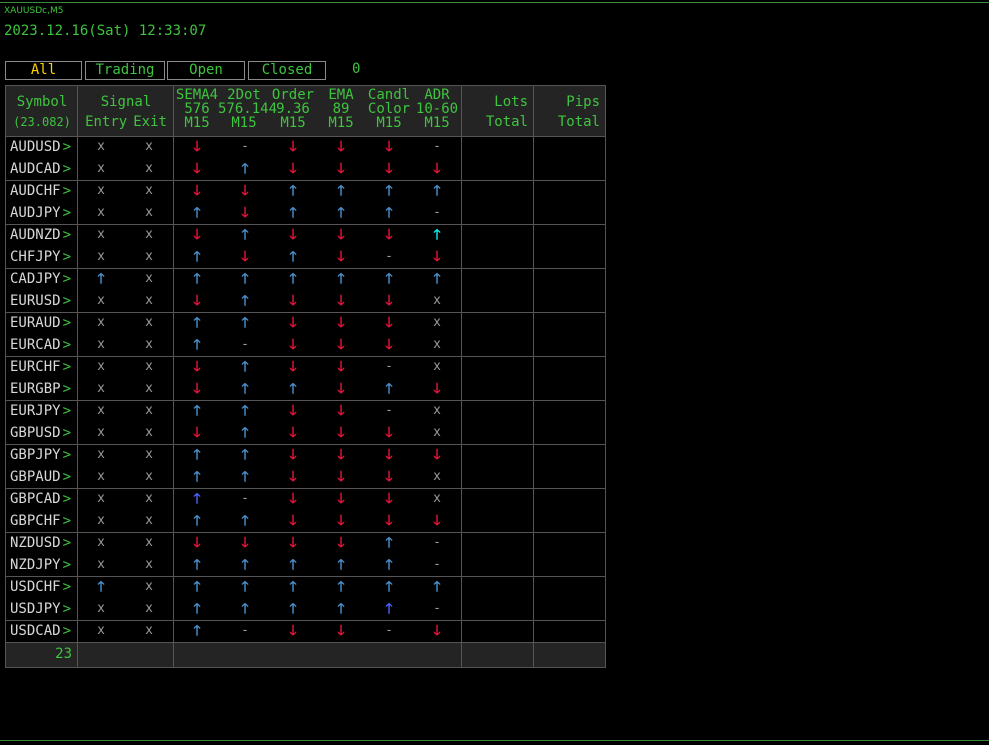 Image resolution: width=989 pixels, height=745 pixels. I want to click on symbol-cell: GBPCAD >, so click(40, 499).